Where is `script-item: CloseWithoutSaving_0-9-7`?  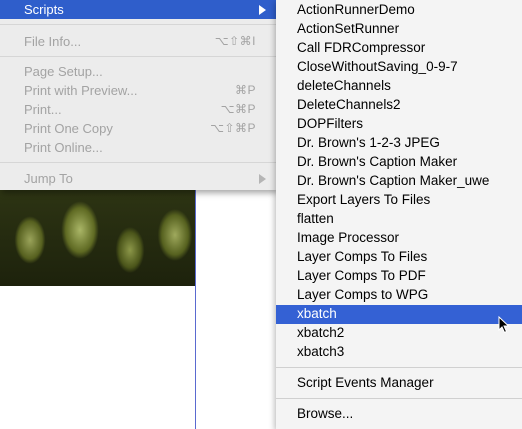
script-item: CloseWithoutSaving_0-9-7 is located at coordinates (399, 67).